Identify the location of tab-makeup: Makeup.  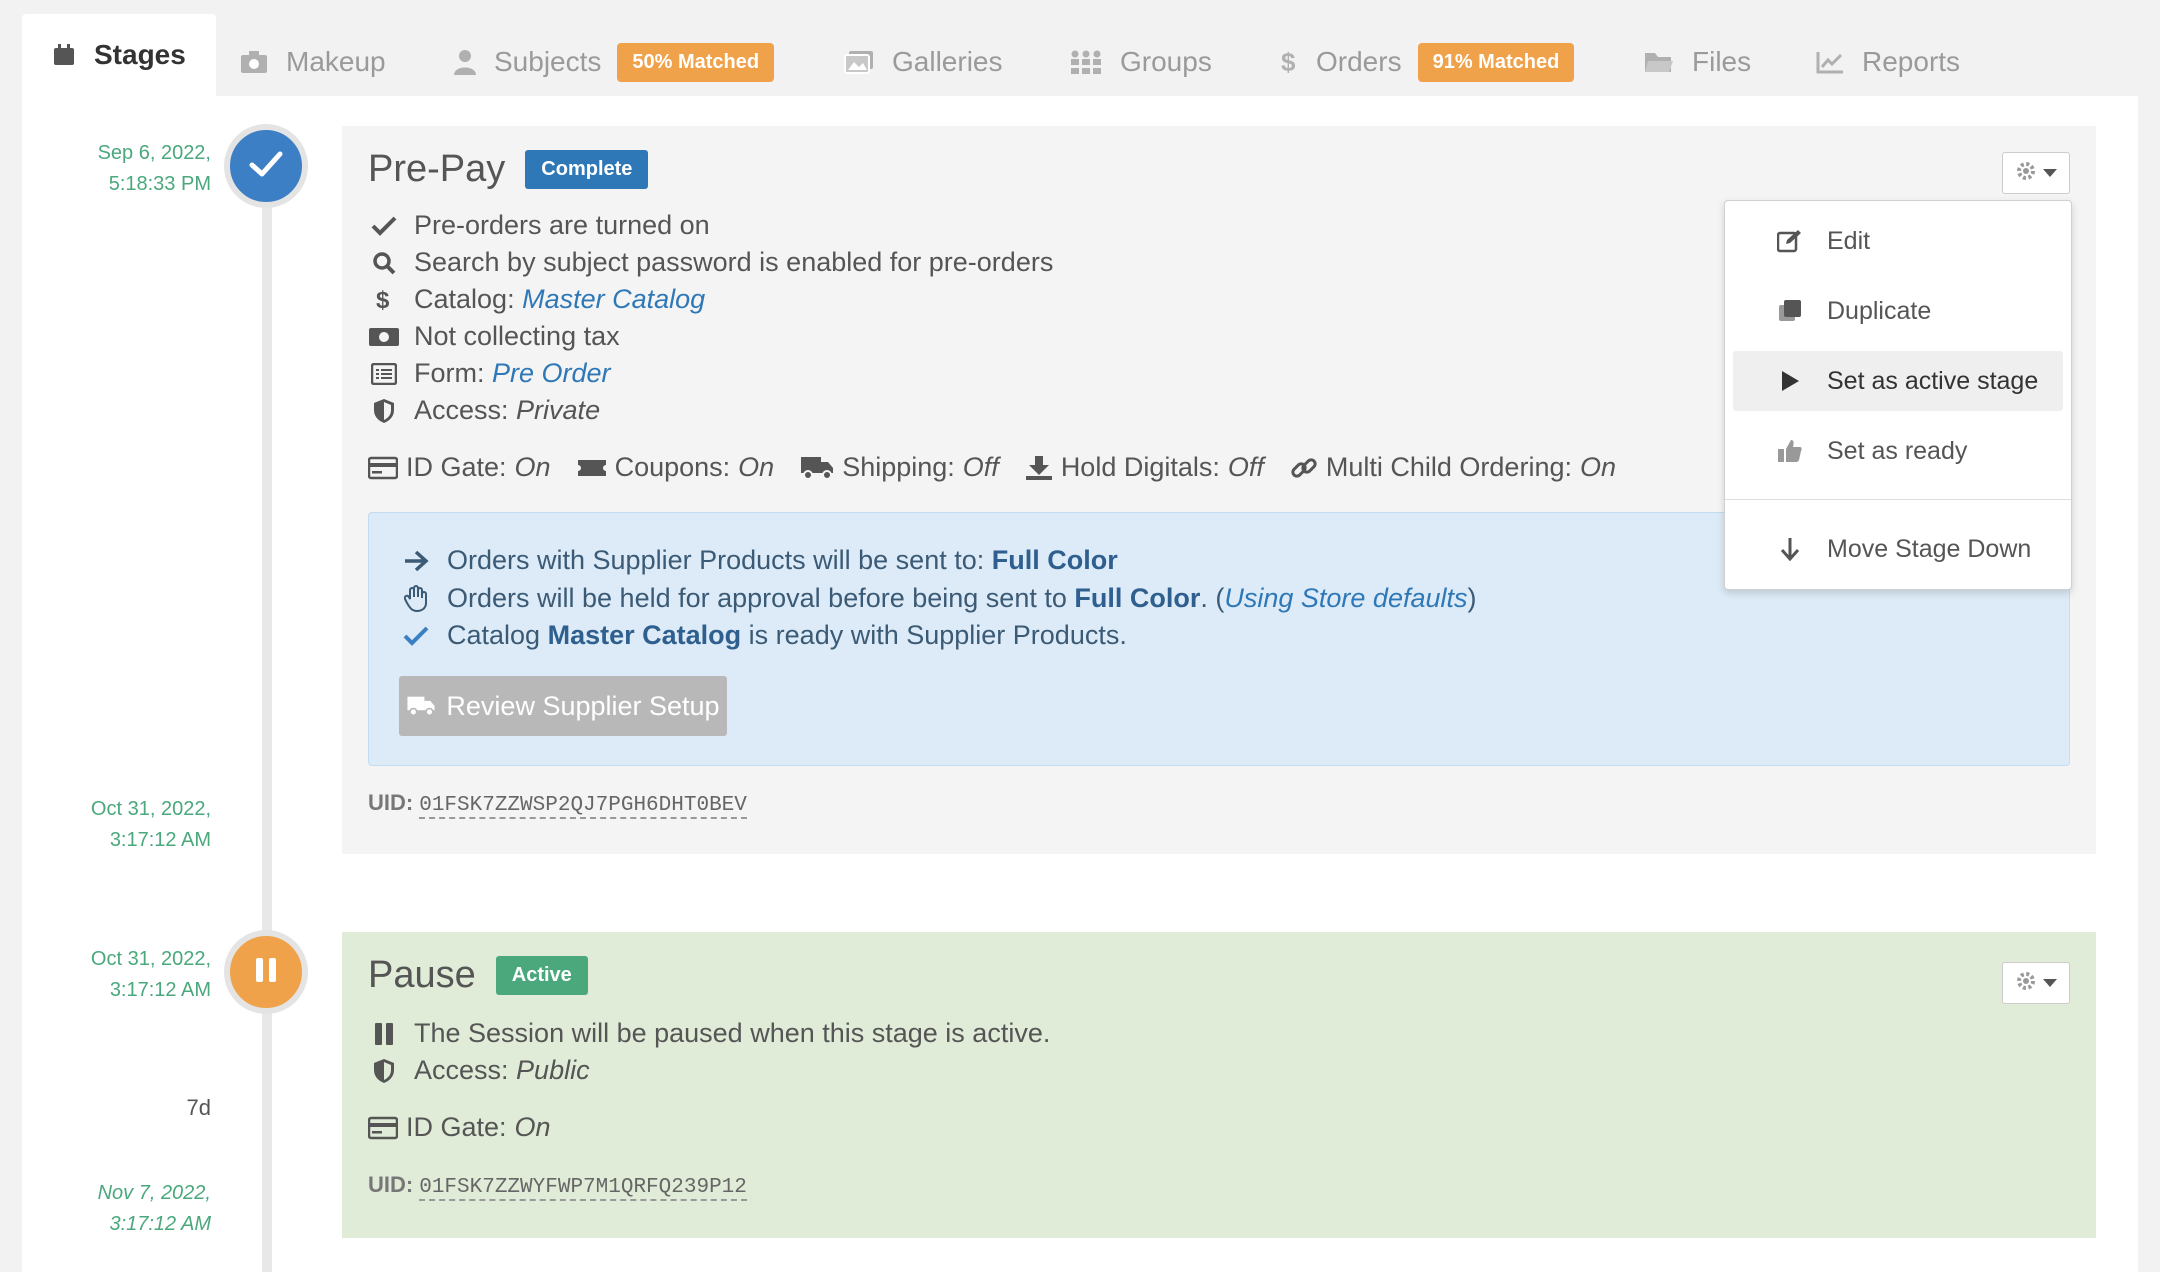
(313, 62).